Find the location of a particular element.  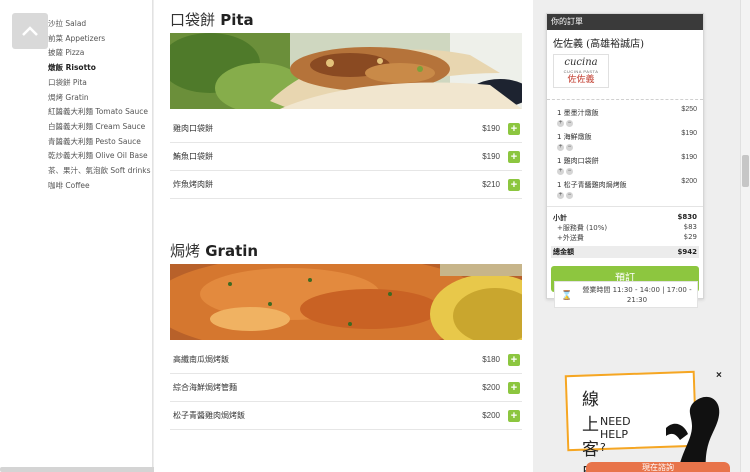

menu-item: 松子青醬雞肉焗烤飯 $200 + is located at coordinates (346, 416).